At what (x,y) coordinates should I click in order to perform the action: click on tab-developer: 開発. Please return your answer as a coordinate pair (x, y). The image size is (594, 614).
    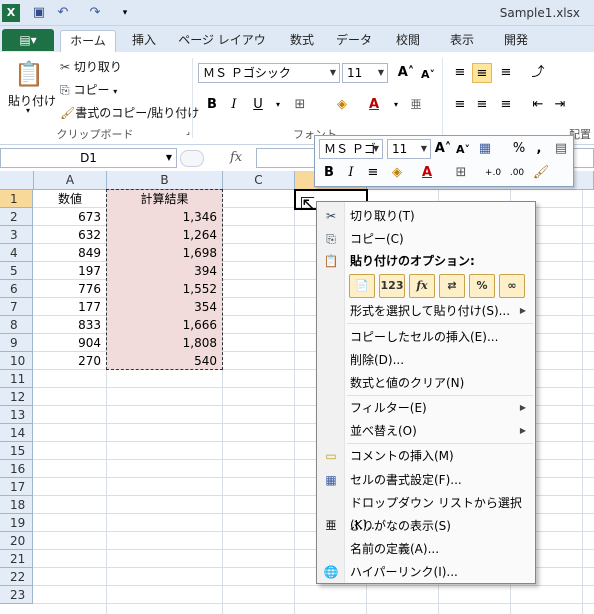
    Looking at the image, I should click on (516, 41).